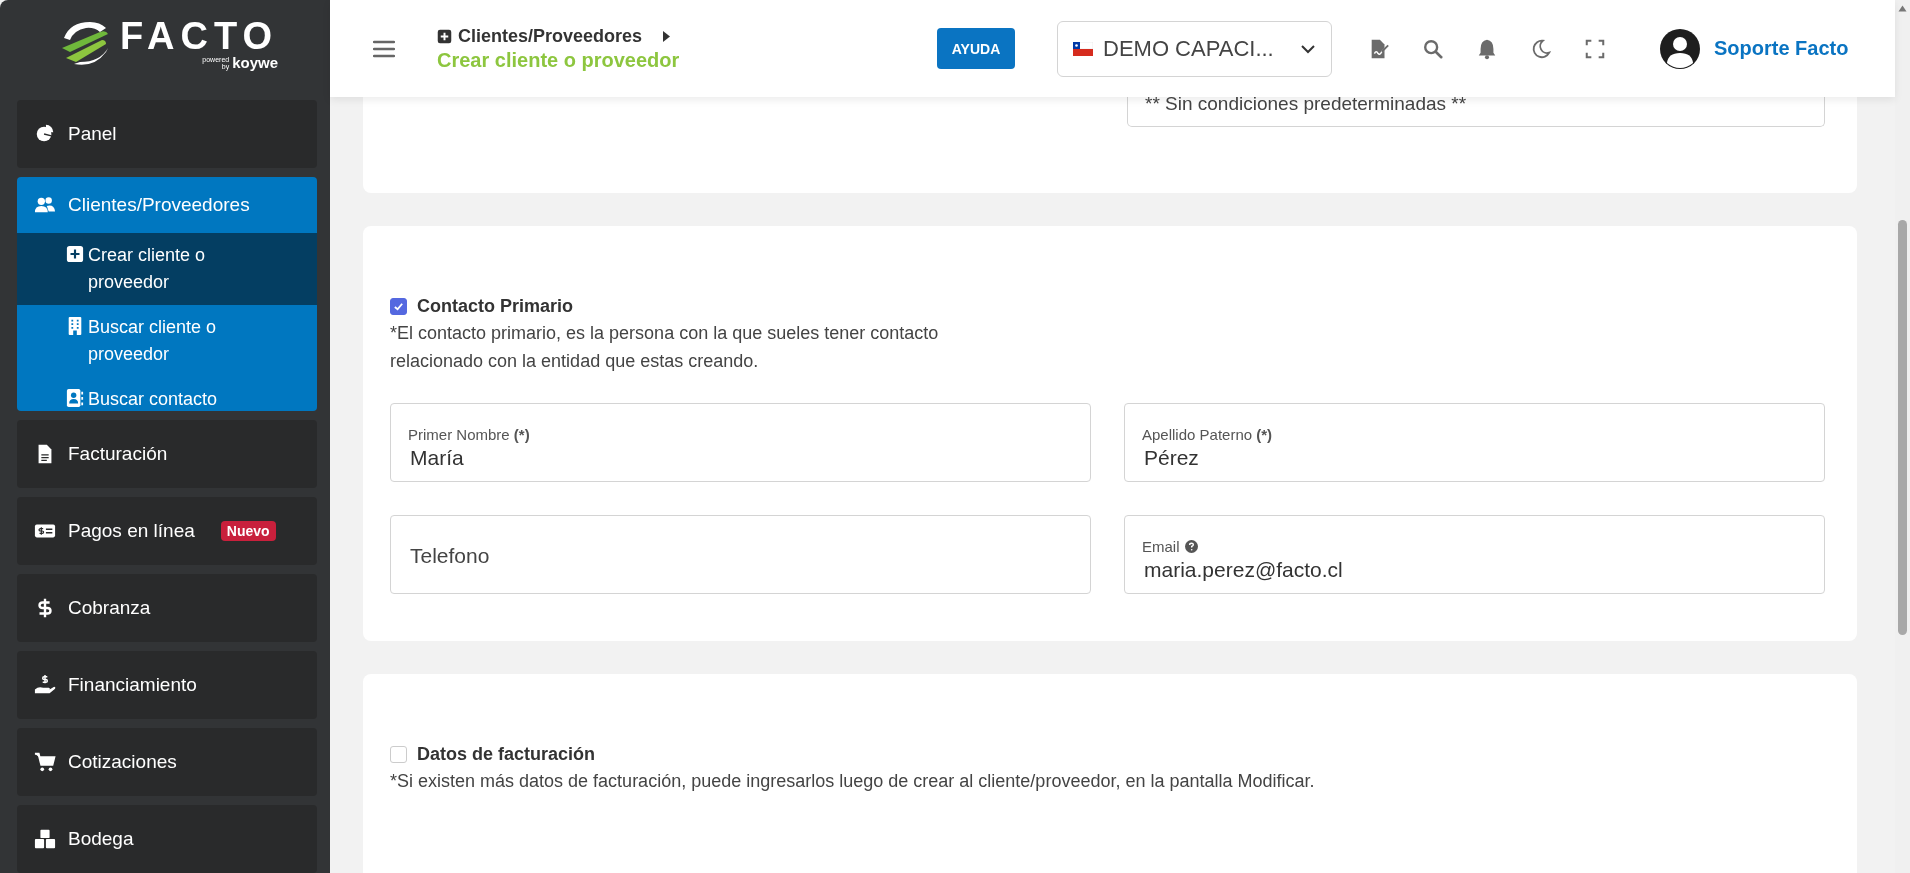 This screenshot has width=1910, height=873. What do you see at coordinates (1161, 546) in the screenshot?
I see `field-label: Email` at bounding box center [1161, 546].